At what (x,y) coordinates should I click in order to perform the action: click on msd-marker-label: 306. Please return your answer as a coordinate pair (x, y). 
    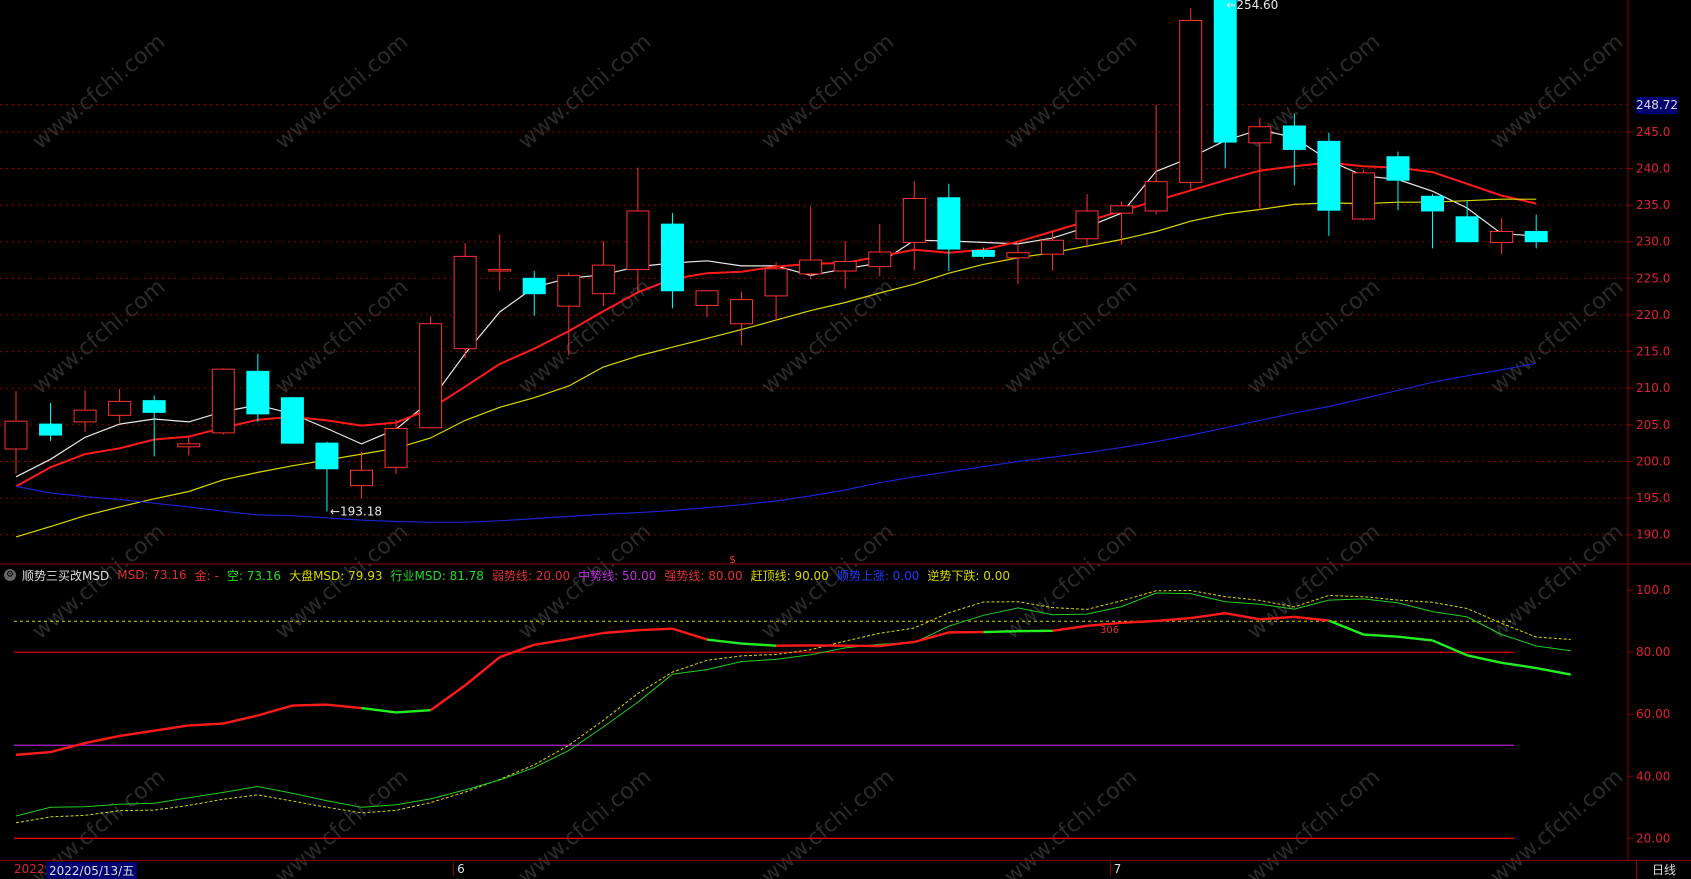
    Looking at the image, I should click on (1109, 630).